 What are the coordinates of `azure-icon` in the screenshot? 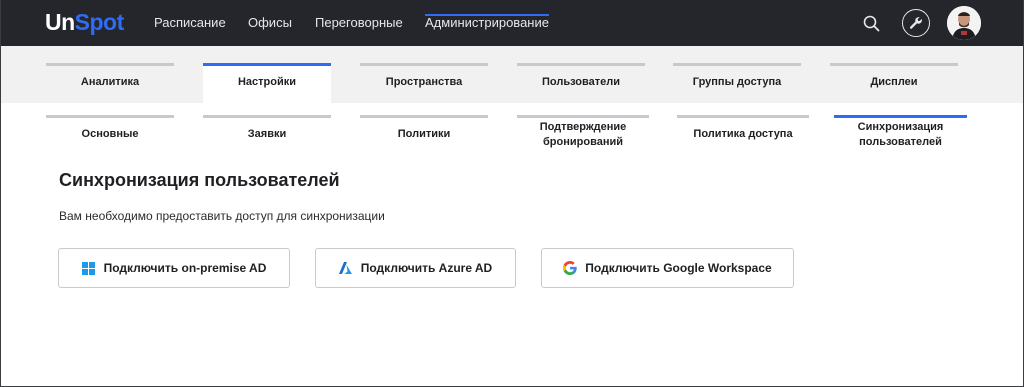 It's located at (346, 268).